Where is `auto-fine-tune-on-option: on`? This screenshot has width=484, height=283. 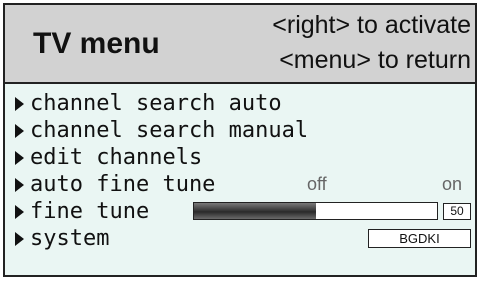 auto-fine-tune-on-option: on is located at coordinates (452, 184).